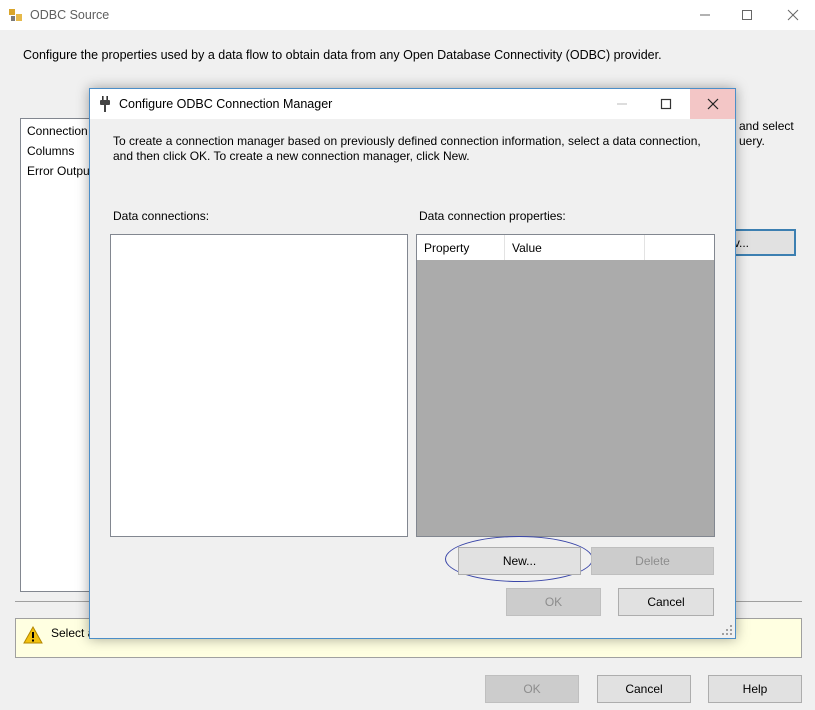  I want to click on main-titlebar: ODBC Source, so click(407, 15).